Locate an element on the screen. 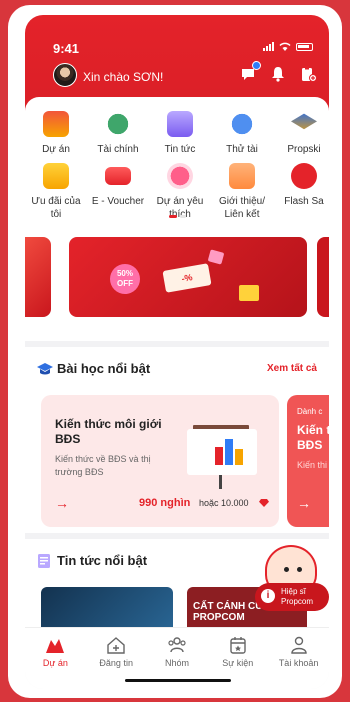 The width and height of the screenshot is (350, 702). presentation-board-icon is located at coordinates (226, 454).